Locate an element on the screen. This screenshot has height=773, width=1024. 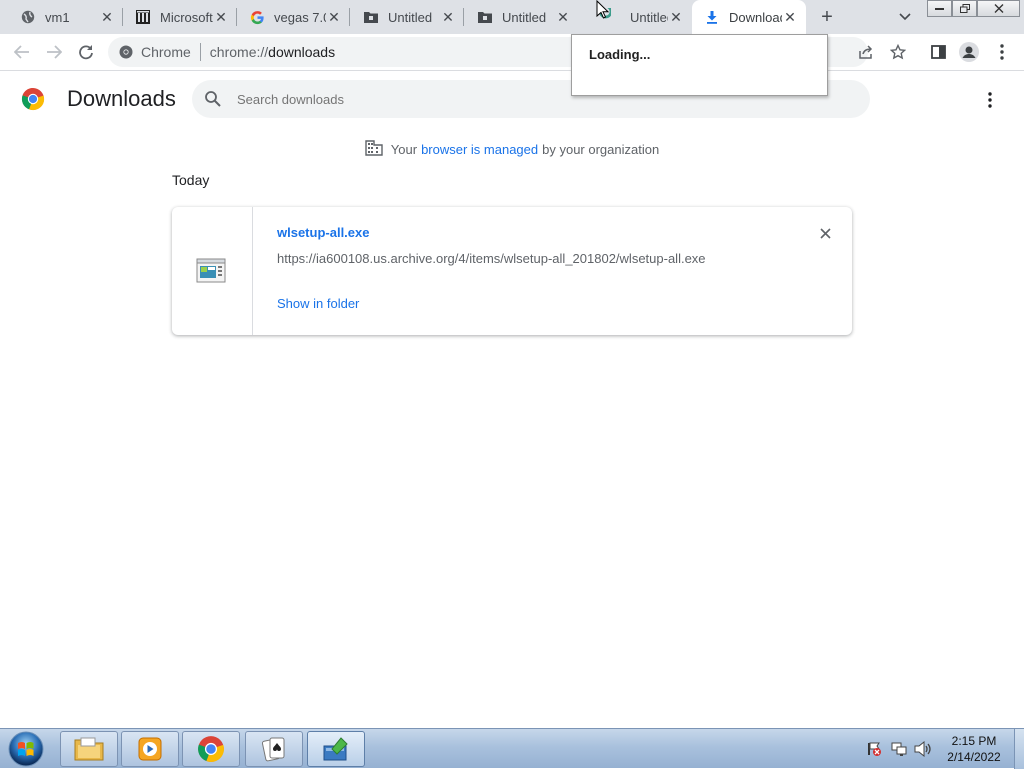
tab-untitled-1: Untitled ✕ is located at coordinates (407, 17).